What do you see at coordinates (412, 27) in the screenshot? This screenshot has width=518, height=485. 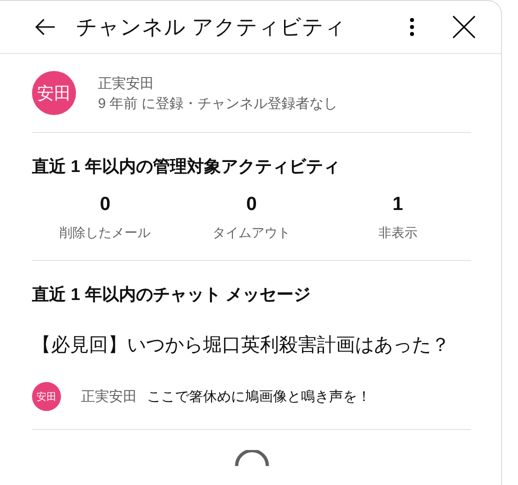 I see `more-icon` at bounding box center [412, 27].